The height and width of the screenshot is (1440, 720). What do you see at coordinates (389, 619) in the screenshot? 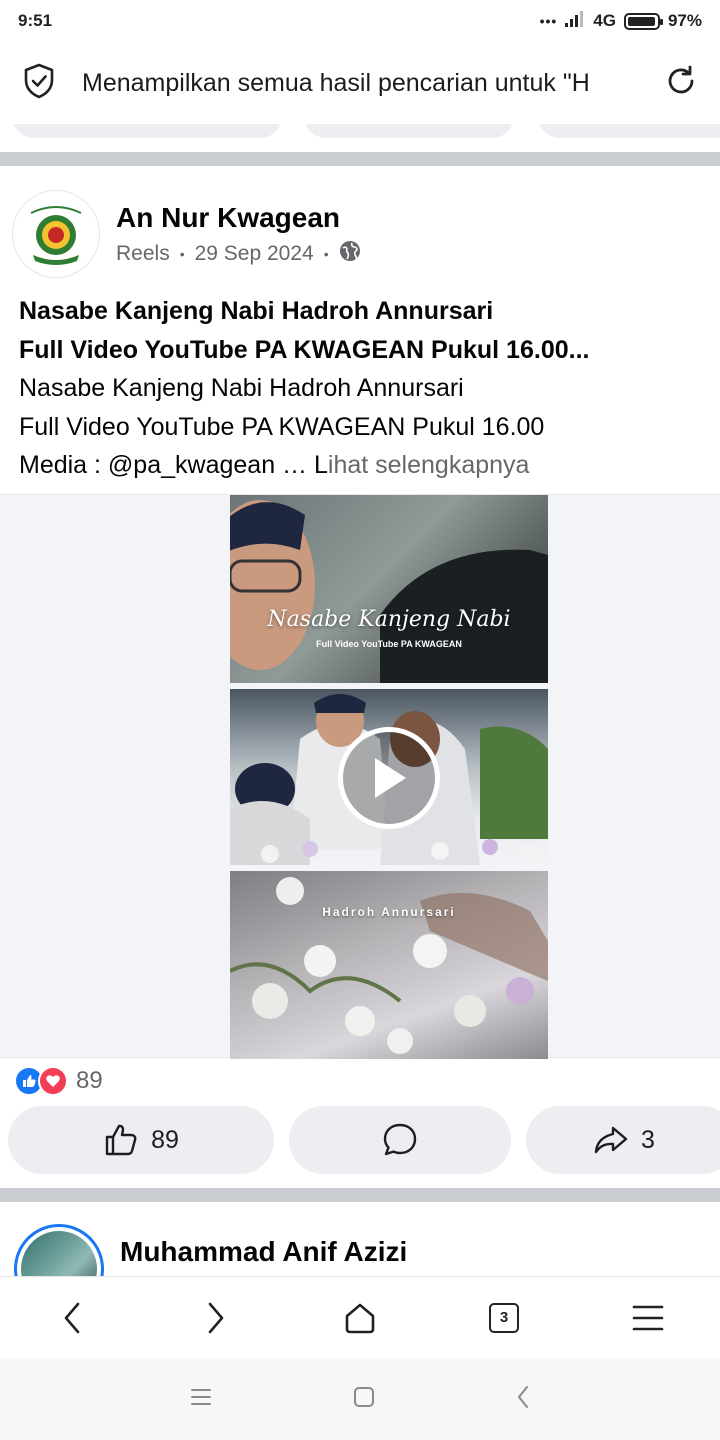
I see `video-frame-title: Nasabe Kanjeng Nabi` at bounding box center [389, 619].